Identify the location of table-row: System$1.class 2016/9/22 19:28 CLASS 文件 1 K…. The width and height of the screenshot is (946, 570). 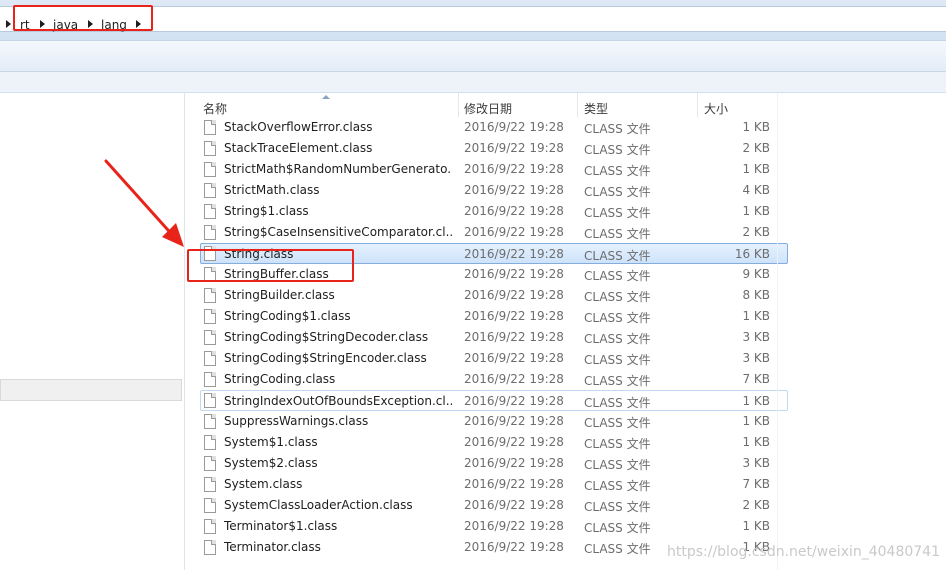
(486, 442).